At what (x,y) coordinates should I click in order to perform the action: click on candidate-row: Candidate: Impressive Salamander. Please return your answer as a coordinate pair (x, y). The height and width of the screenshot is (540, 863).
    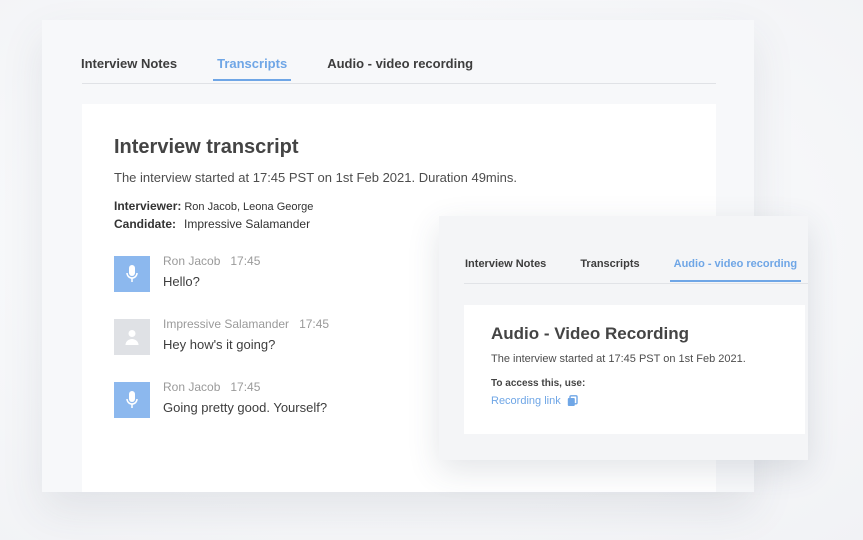
    Looking at the image, I should click on (212, 224).